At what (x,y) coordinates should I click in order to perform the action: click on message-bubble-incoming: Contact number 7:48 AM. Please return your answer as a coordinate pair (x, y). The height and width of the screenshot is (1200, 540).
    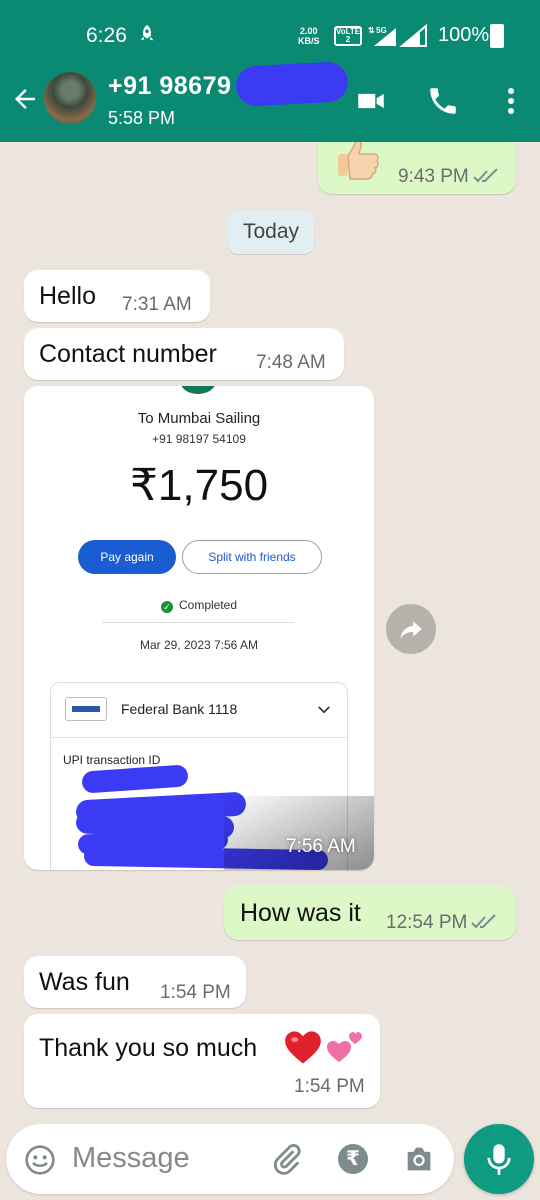
    Looking at the image, I should click on (184, 354).